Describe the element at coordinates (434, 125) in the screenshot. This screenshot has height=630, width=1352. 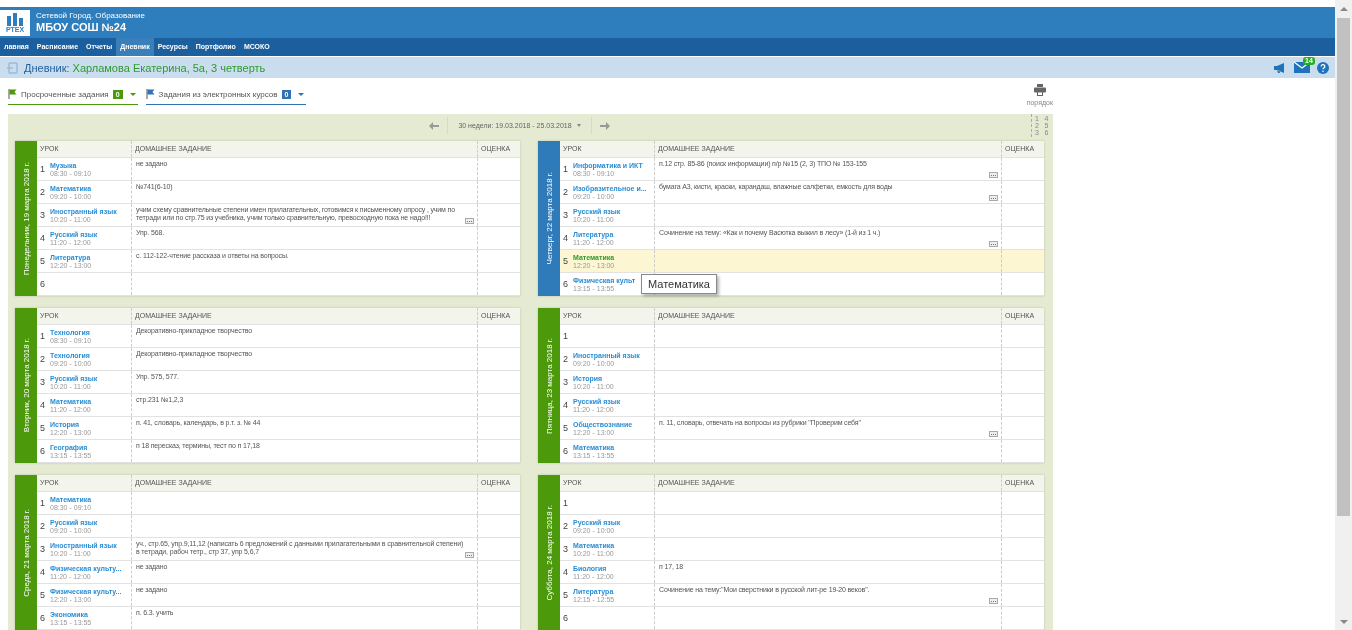
I see `previous-week-icon` at that location.